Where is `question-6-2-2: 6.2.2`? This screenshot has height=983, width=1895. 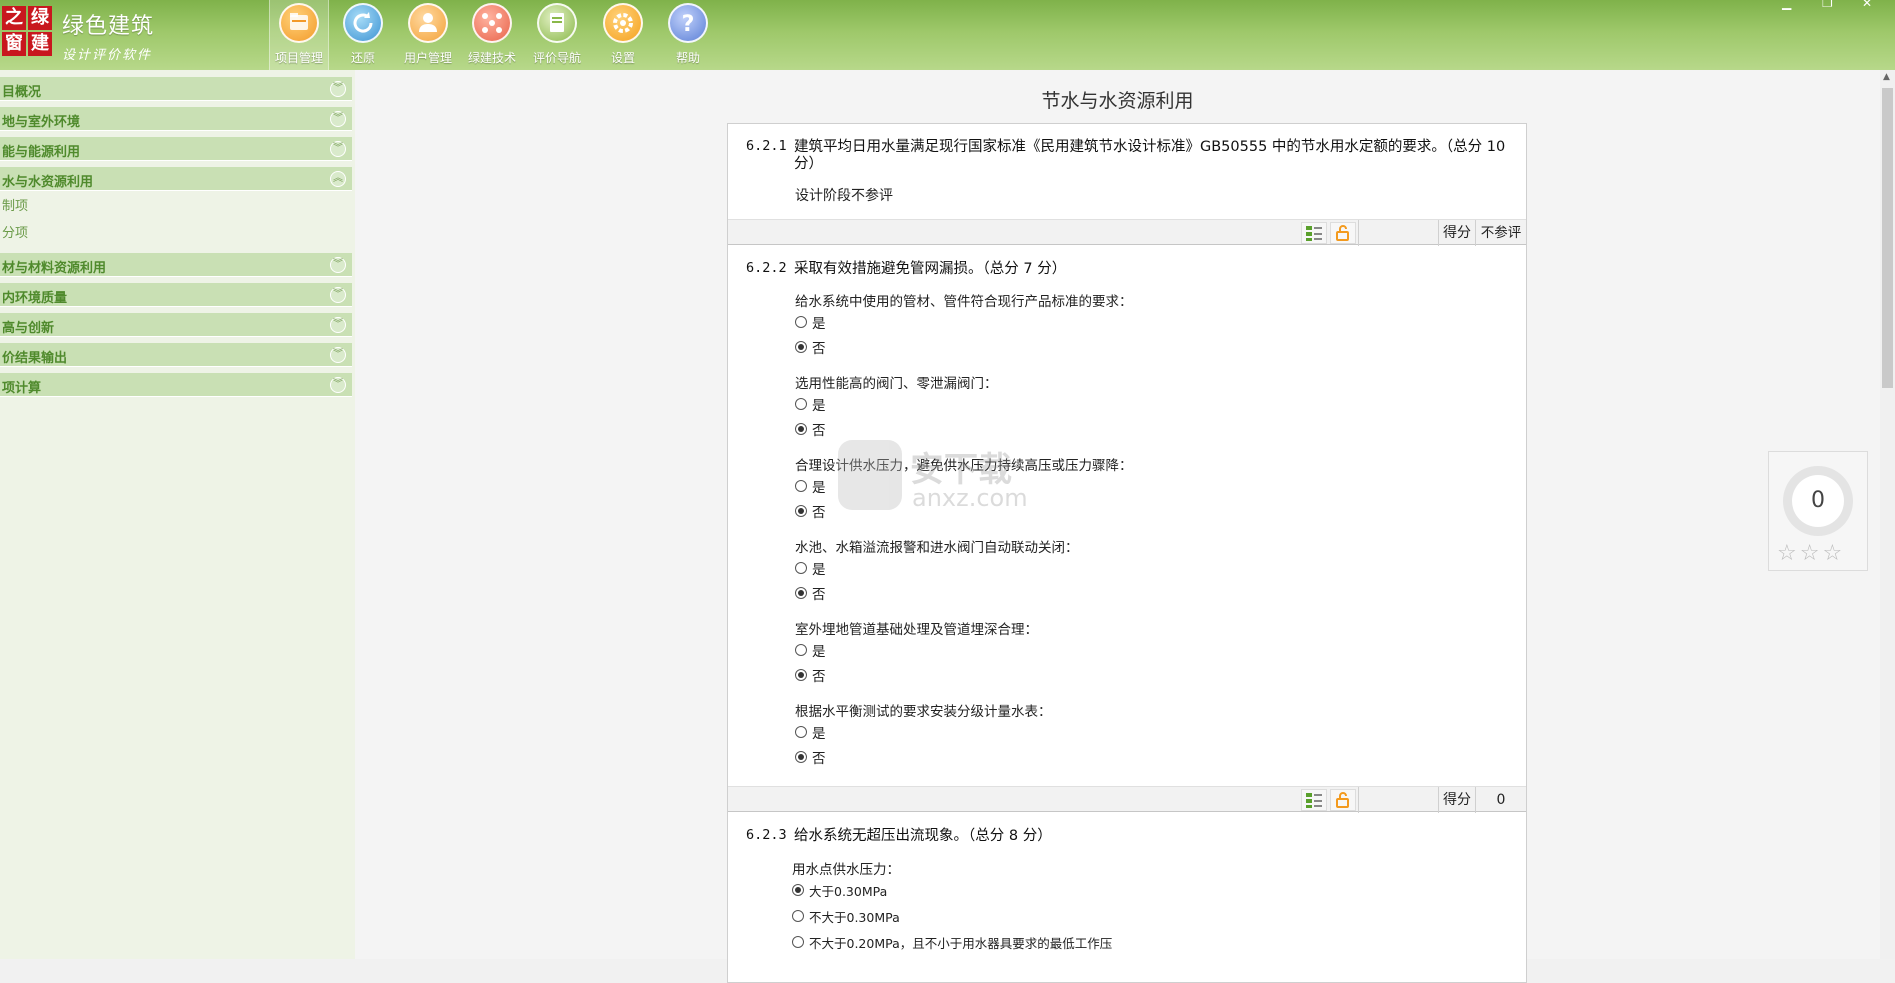 question-6-2-2: 6.2.2 is located at coordinates (770, 268).